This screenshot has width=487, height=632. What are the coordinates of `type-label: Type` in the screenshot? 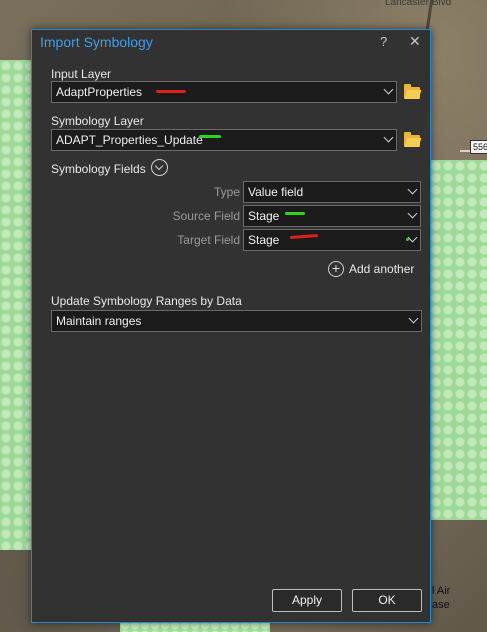 It's located at (226, 192).